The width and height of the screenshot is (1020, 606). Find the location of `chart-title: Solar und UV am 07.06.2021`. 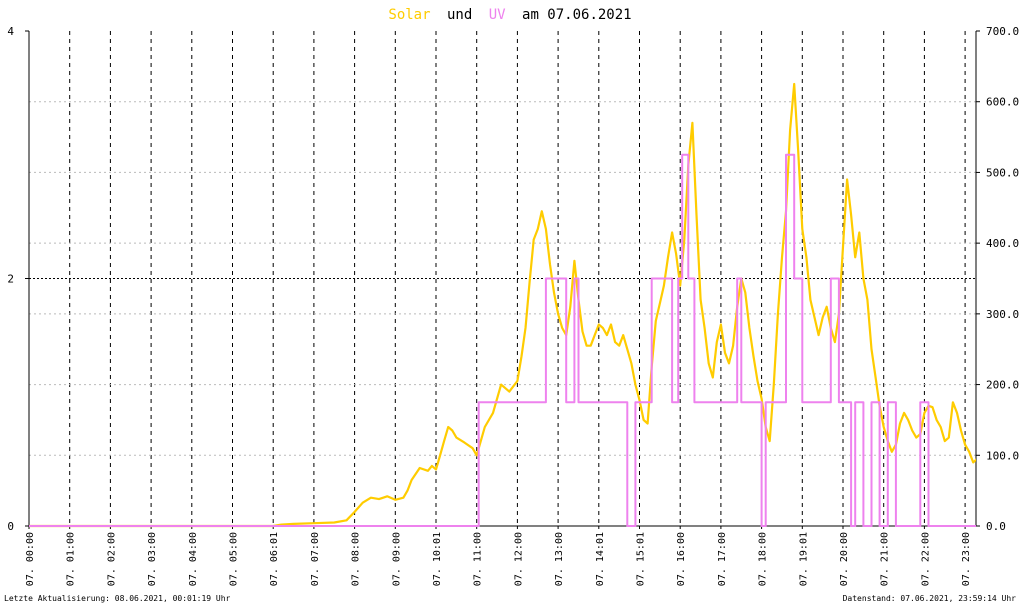

chart-title: Solar und UV am 07.06.2021 is located at coordinates (509, 15).